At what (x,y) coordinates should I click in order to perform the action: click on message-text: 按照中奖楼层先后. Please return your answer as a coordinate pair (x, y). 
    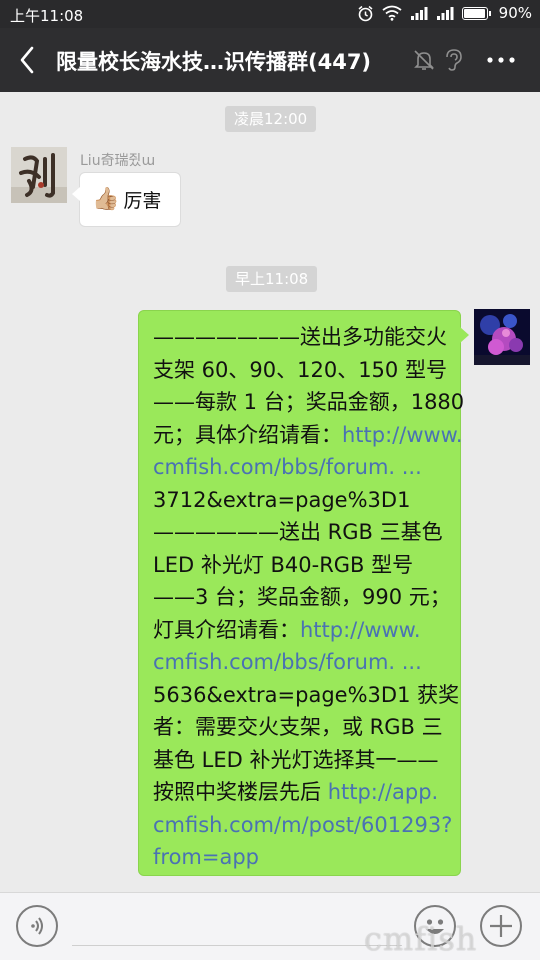
    Looking at the image, I should click on (237, 792).